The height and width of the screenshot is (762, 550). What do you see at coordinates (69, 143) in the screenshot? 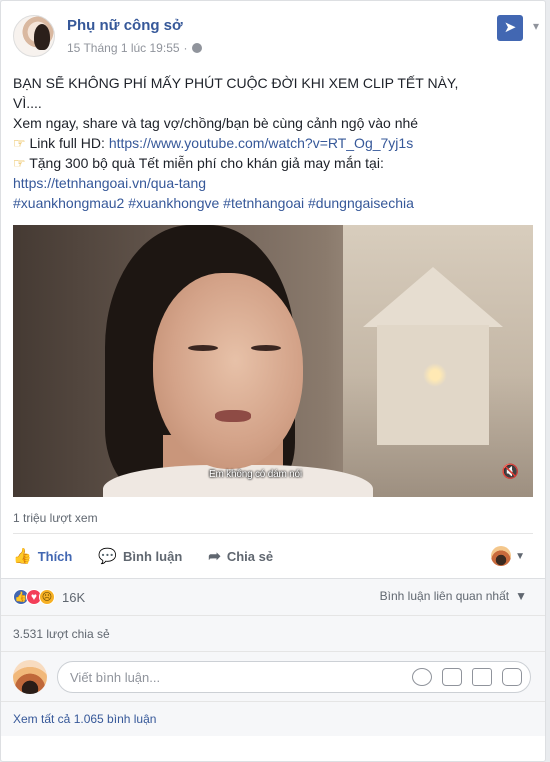
I see `link-full-hd-label: Link full HD:` at bounding box center [69, 143].